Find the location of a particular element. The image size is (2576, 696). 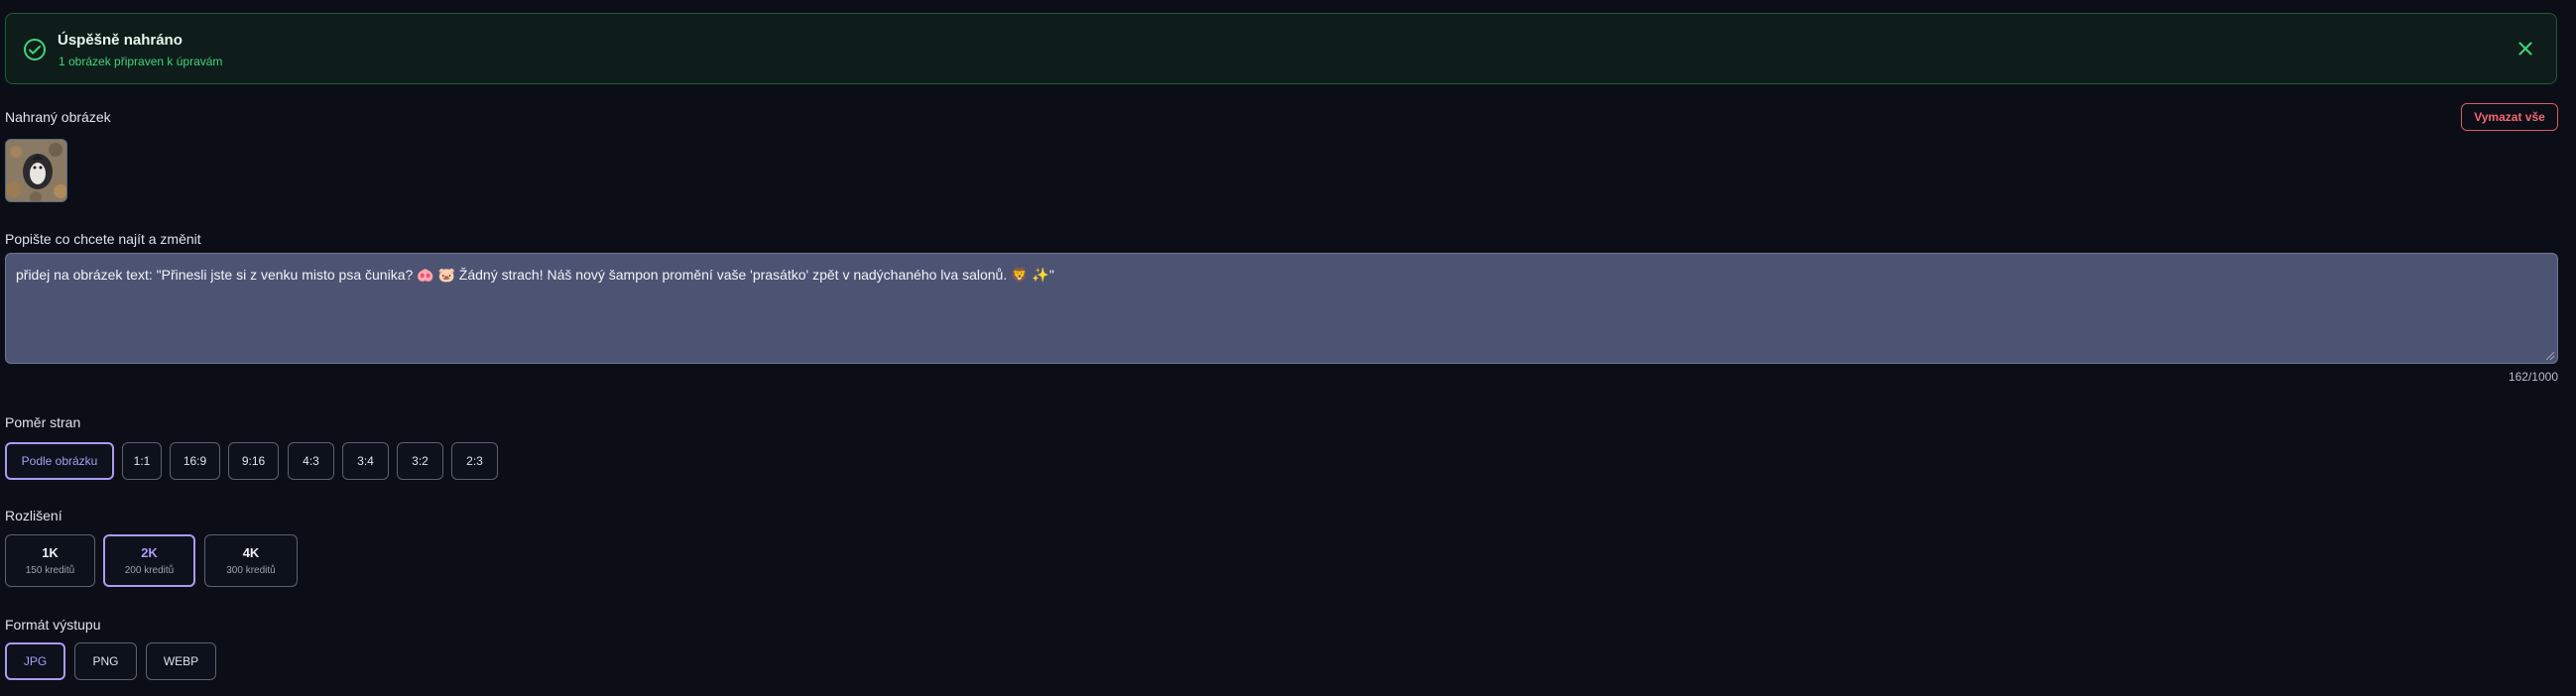

resolution-option-4k: 4K 300 kreditů is located at coordinates (251, 560).